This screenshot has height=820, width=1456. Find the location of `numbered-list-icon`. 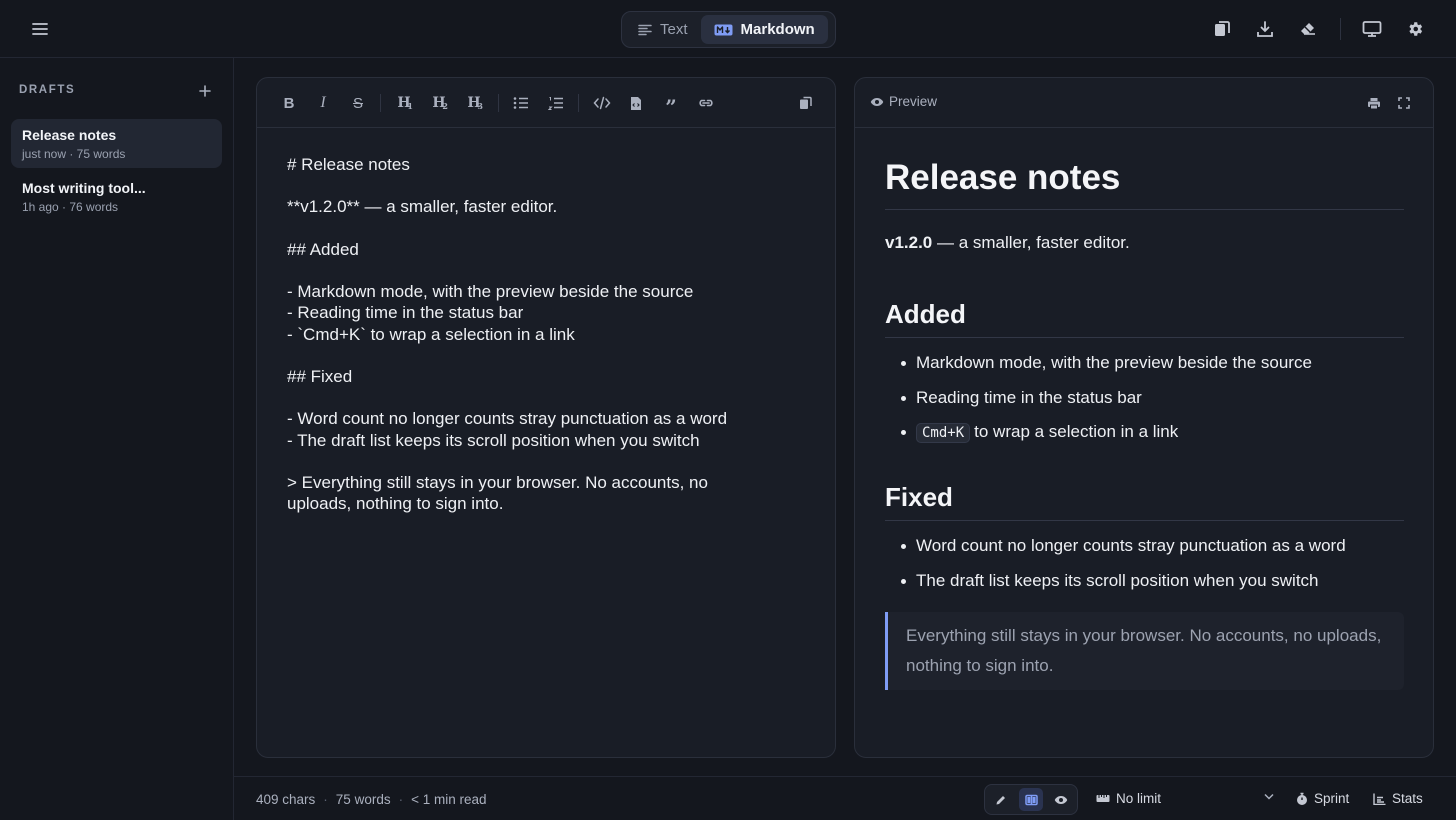

numbered-list-icon is located at coordinates (556, 103).